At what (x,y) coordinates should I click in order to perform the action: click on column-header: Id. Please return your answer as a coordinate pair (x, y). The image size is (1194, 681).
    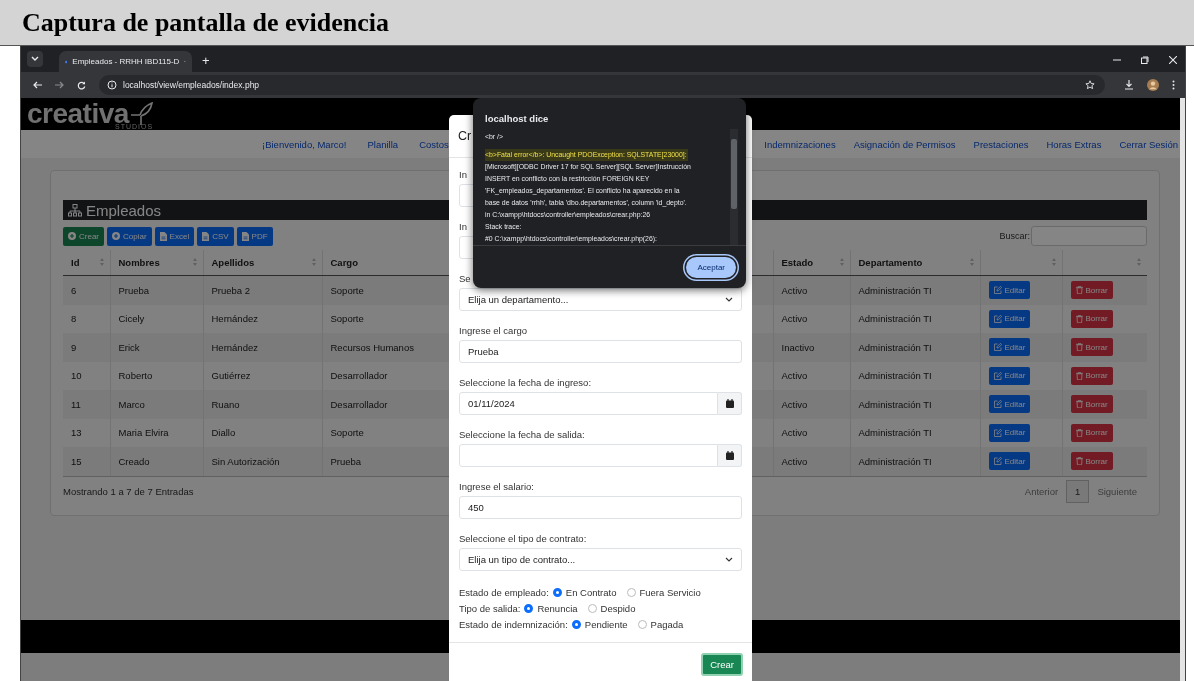
    Looking at the image, I should click on (75, 262).